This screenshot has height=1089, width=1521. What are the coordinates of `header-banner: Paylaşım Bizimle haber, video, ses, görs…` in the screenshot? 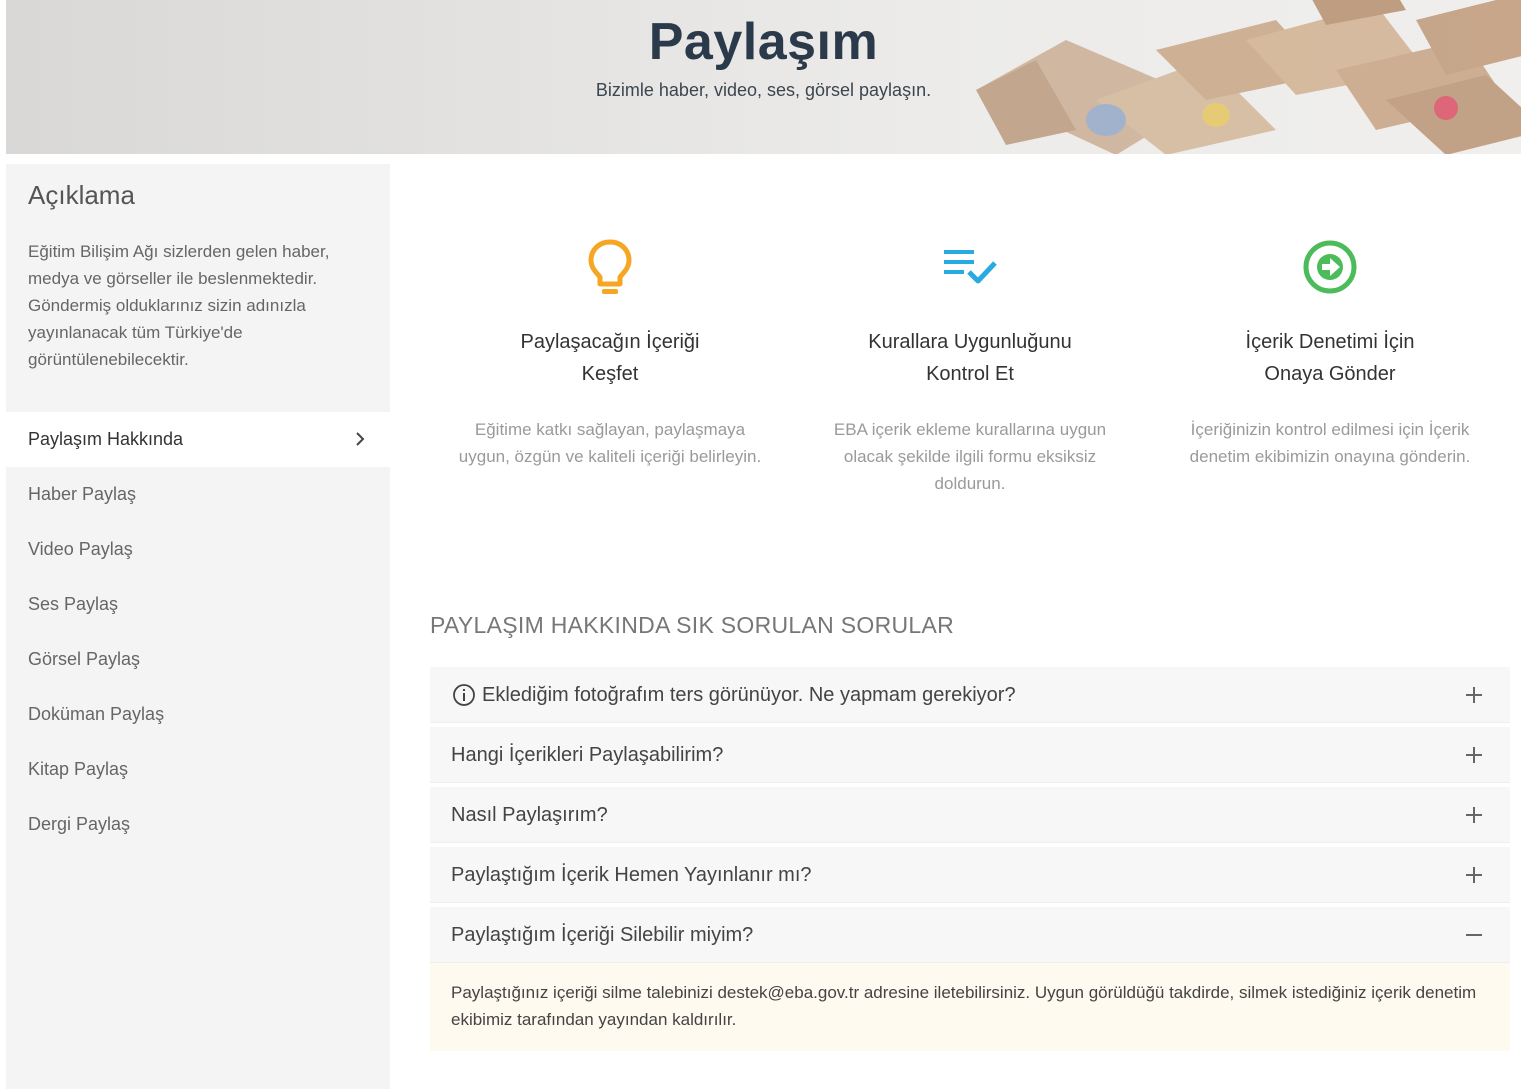 It's located at (763, 77).